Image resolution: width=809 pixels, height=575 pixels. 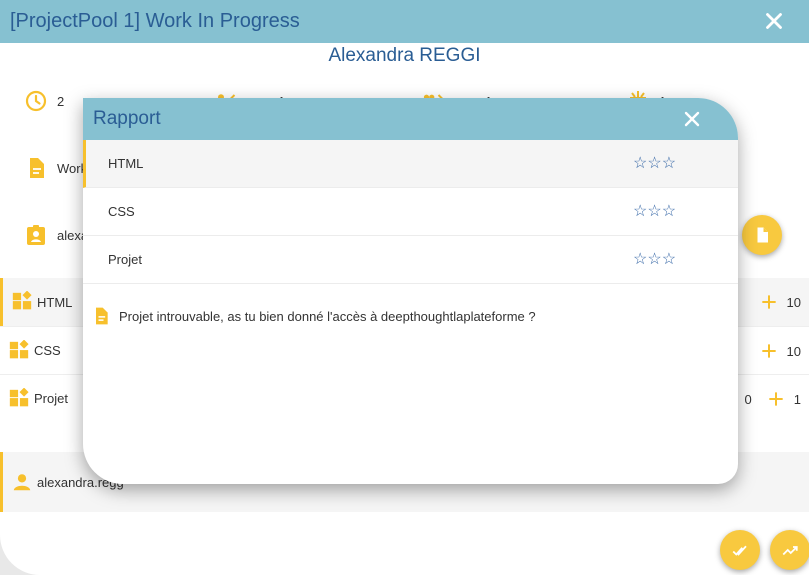 I want to click on badge-icon, so click(x=36, y=235).